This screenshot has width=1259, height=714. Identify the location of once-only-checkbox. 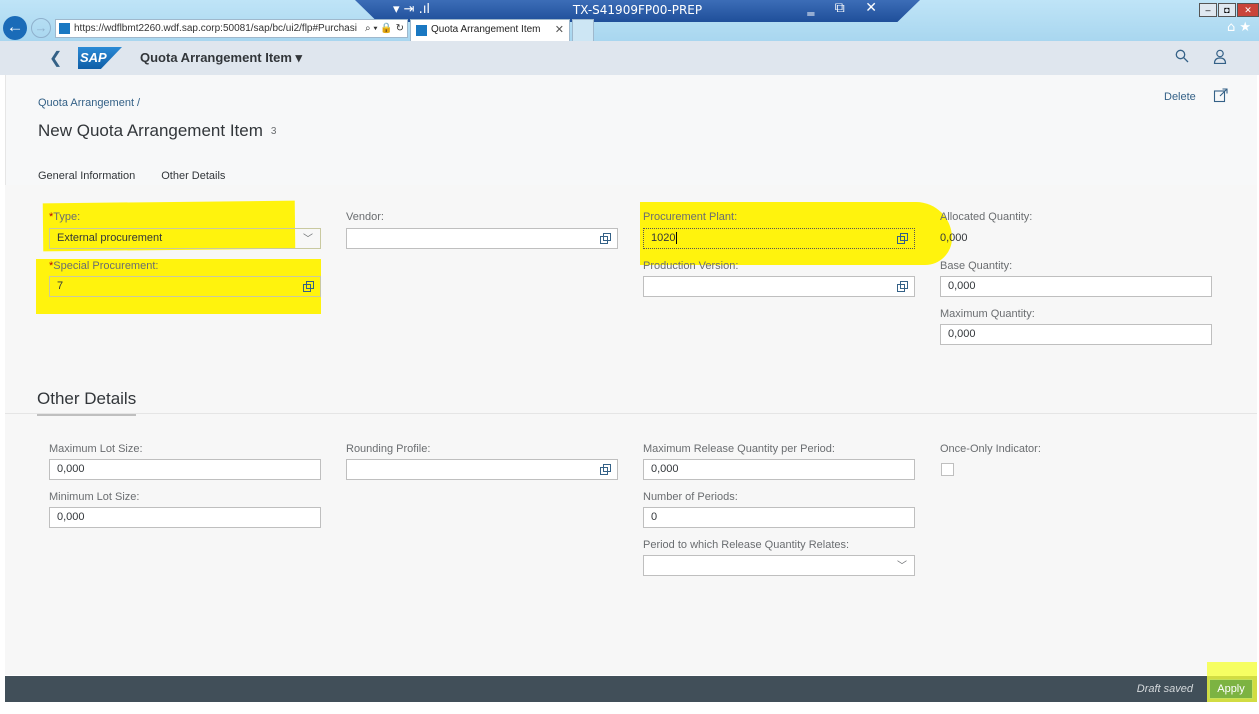
(947, 469).